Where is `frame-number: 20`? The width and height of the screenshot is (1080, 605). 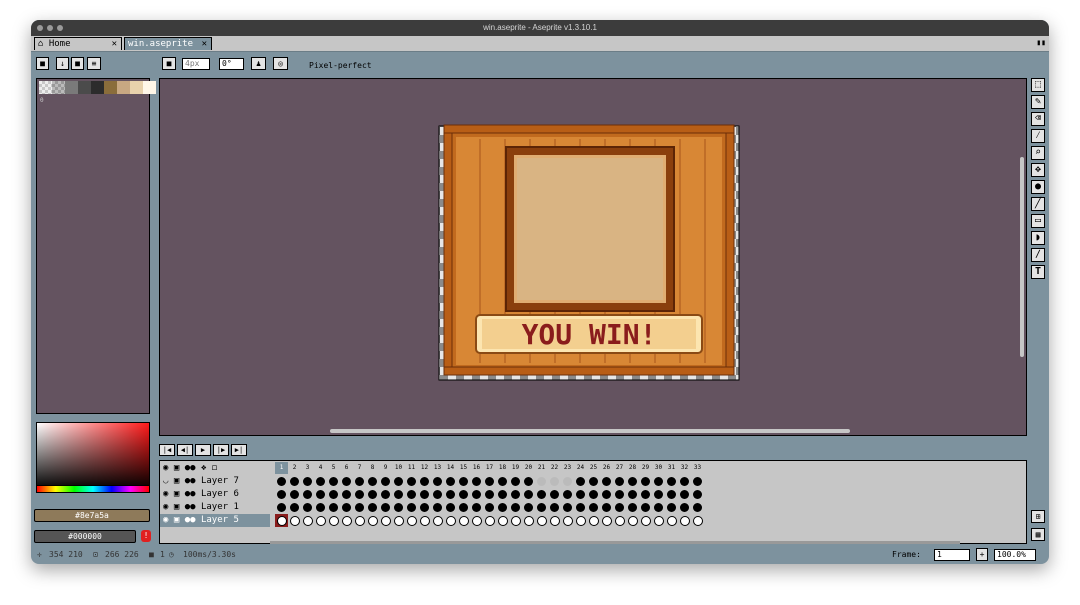 frame-number: 20 is located at coordinates (528, 468).